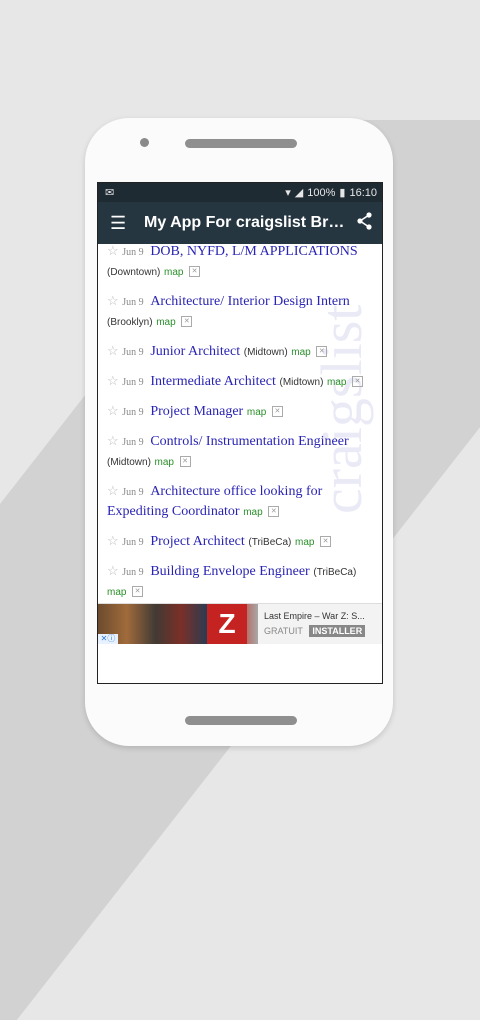 Image resolution: width=480 pixels, height=1020 pixels. Describe the element at coordinates (337, 631) in the screenshot. I see `install-button: INSTALLER` at that location.